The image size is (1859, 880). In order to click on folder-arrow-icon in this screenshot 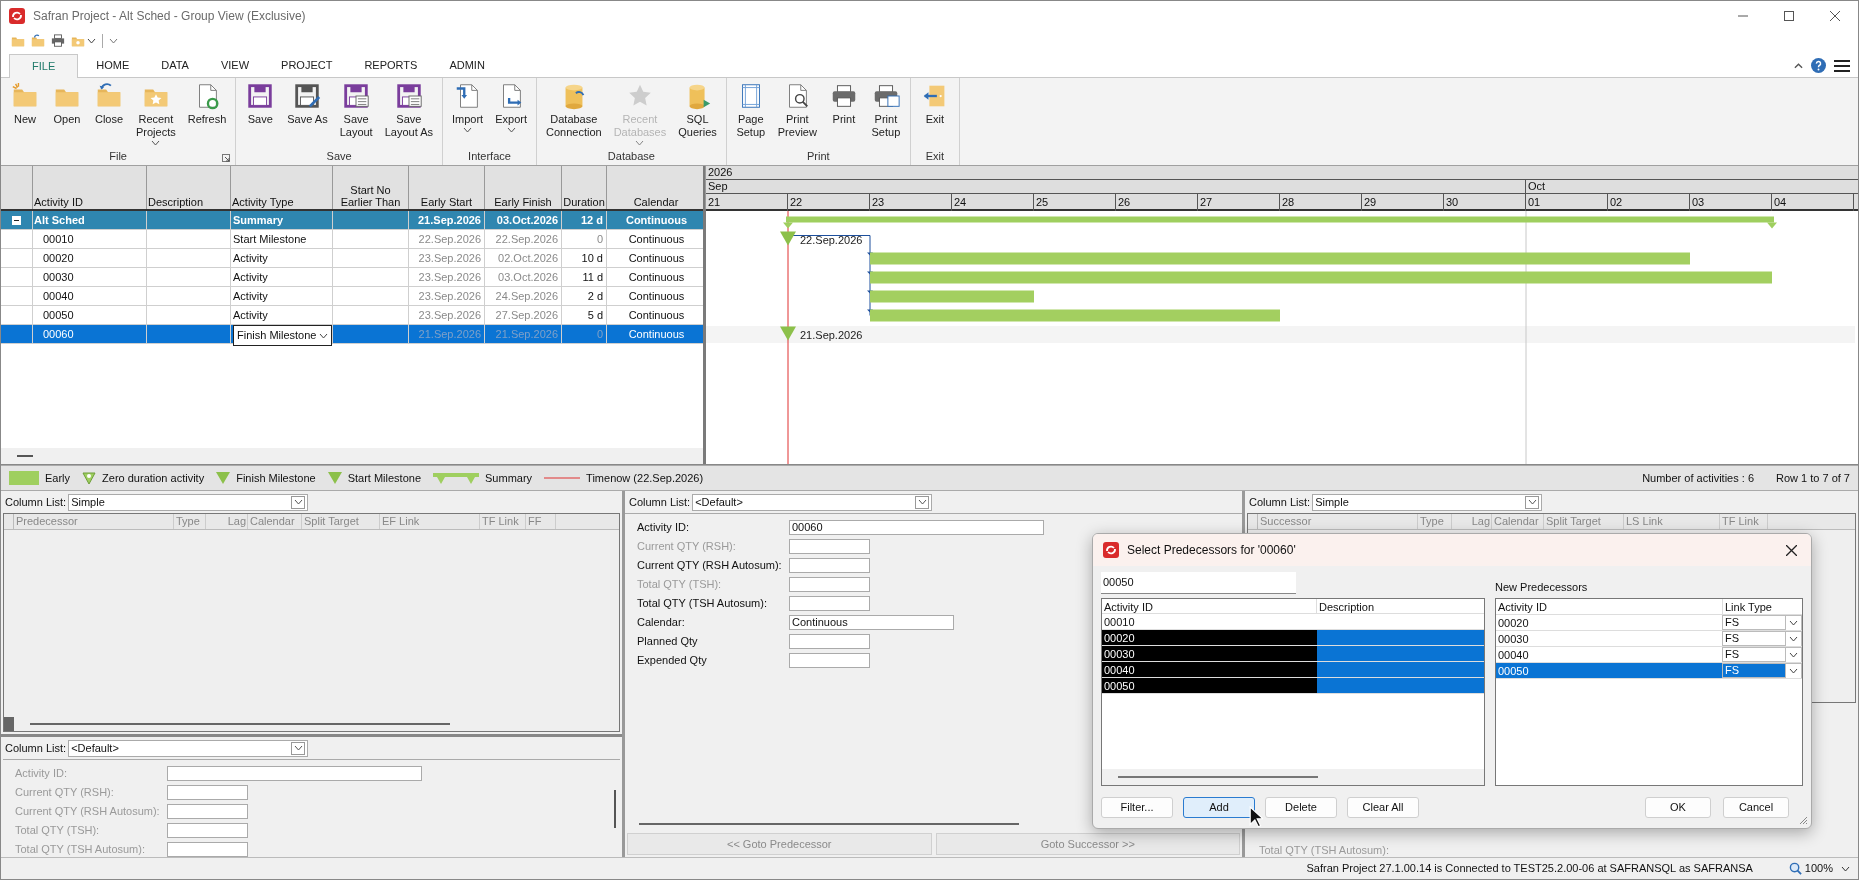, I will do `click(38, 41)`.